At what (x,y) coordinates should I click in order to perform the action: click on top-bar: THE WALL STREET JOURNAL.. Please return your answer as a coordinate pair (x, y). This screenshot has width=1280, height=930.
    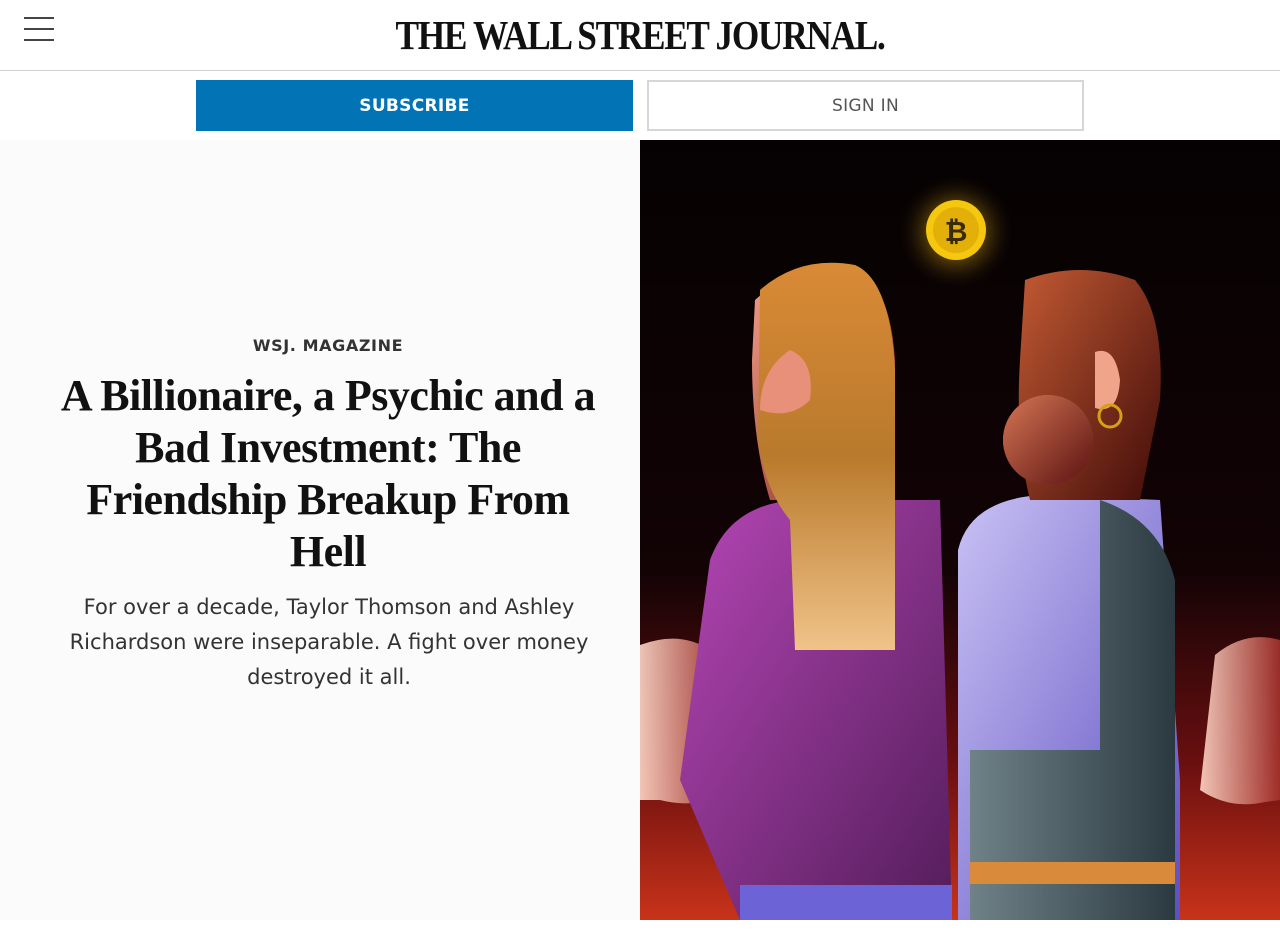
    Looking at the image, I should click on (640, 35).